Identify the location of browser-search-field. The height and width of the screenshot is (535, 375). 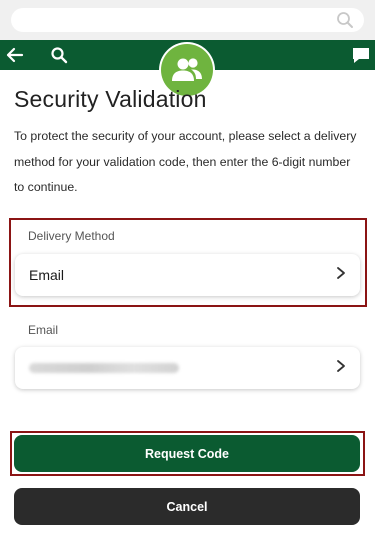
(187, 20).